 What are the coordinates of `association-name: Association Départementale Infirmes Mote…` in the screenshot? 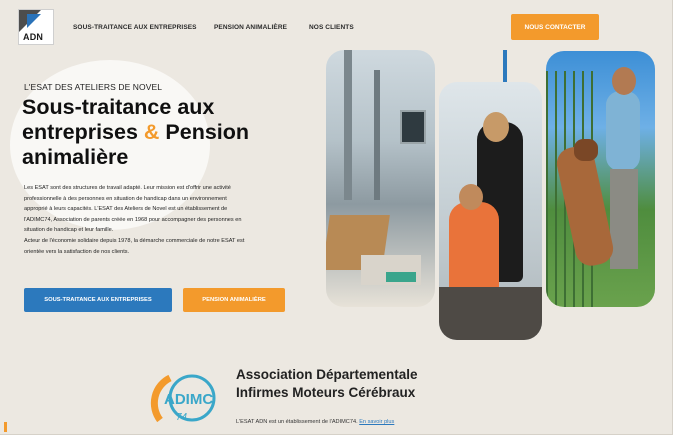 It's located at (356, 383).